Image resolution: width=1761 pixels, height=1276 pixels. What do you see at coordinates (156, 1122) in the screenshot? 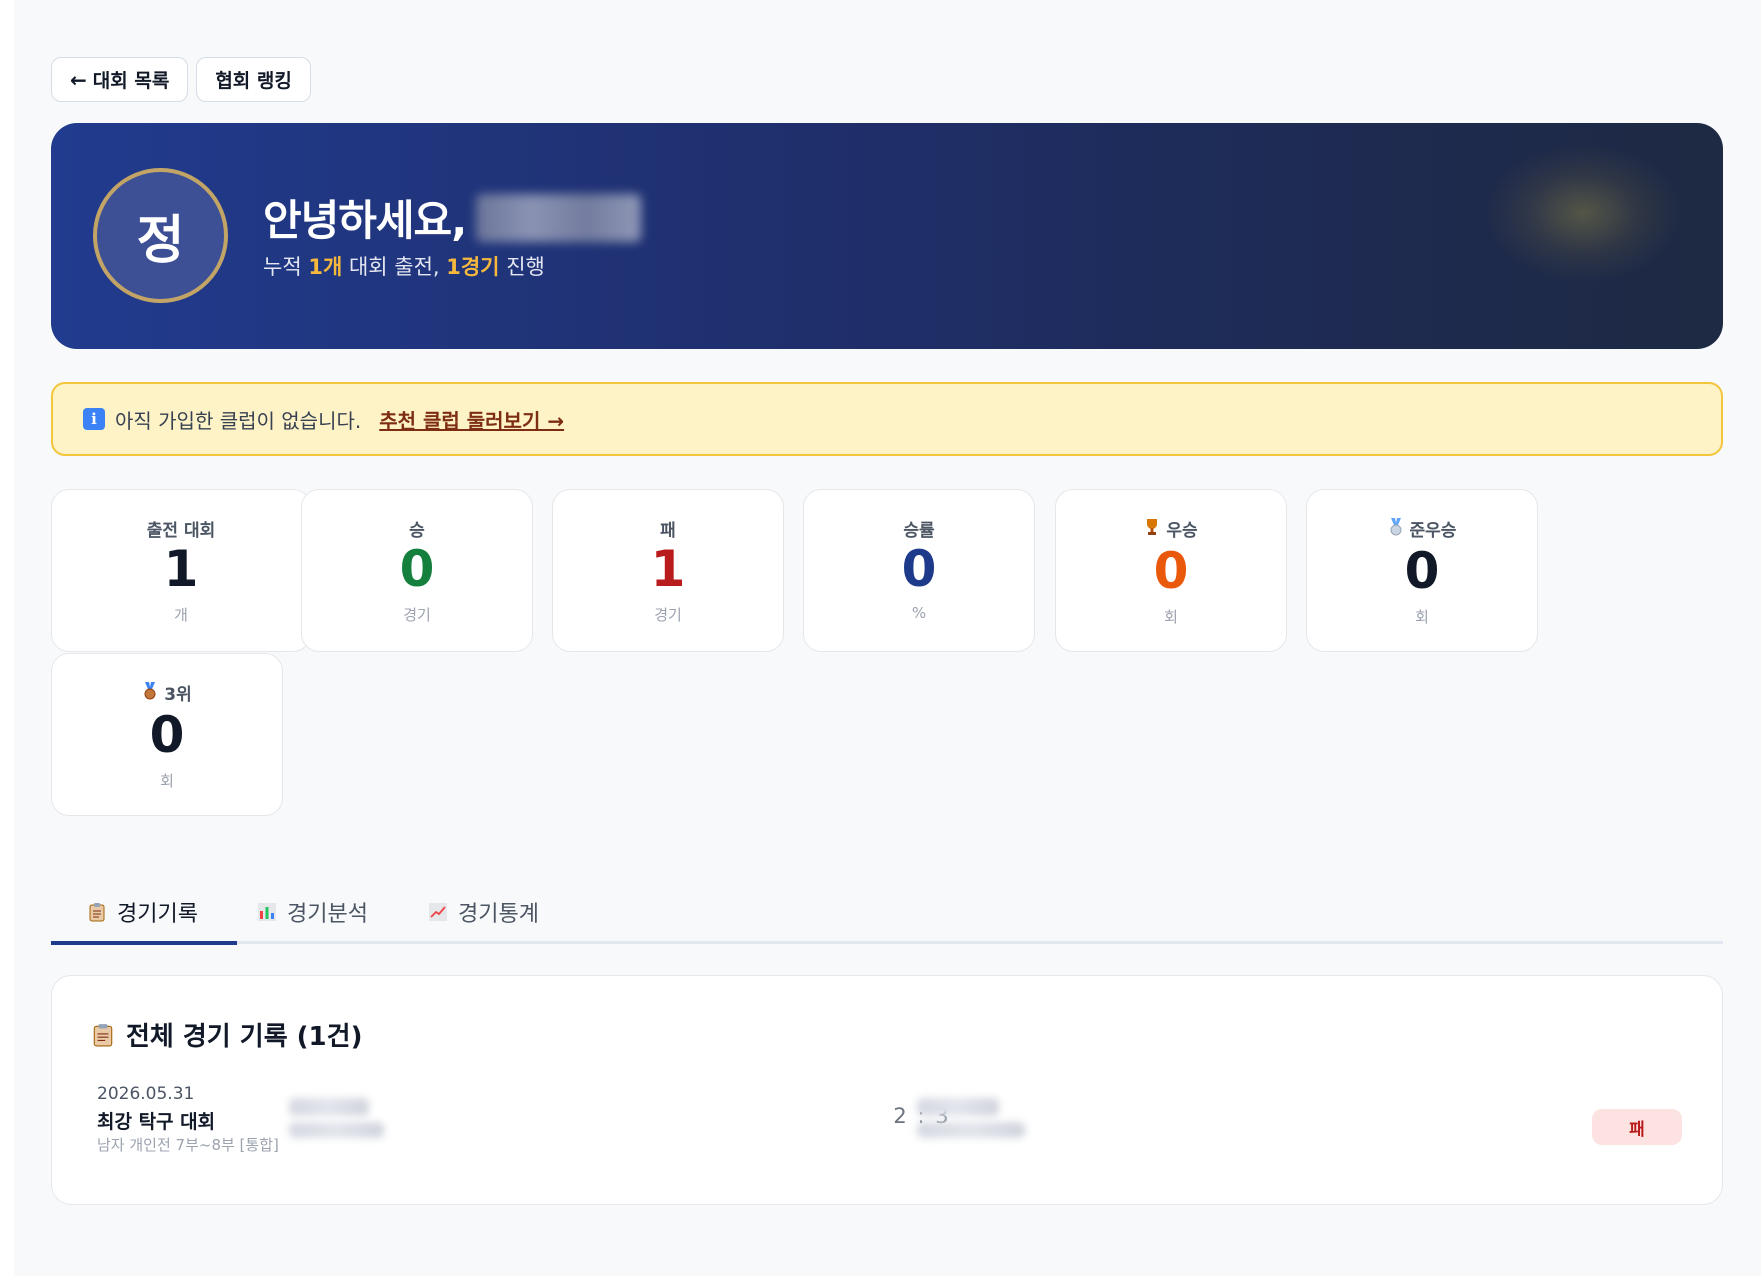
I see `tournament-name: 최강 탁구 대회` at bounding box center [156, 1122].